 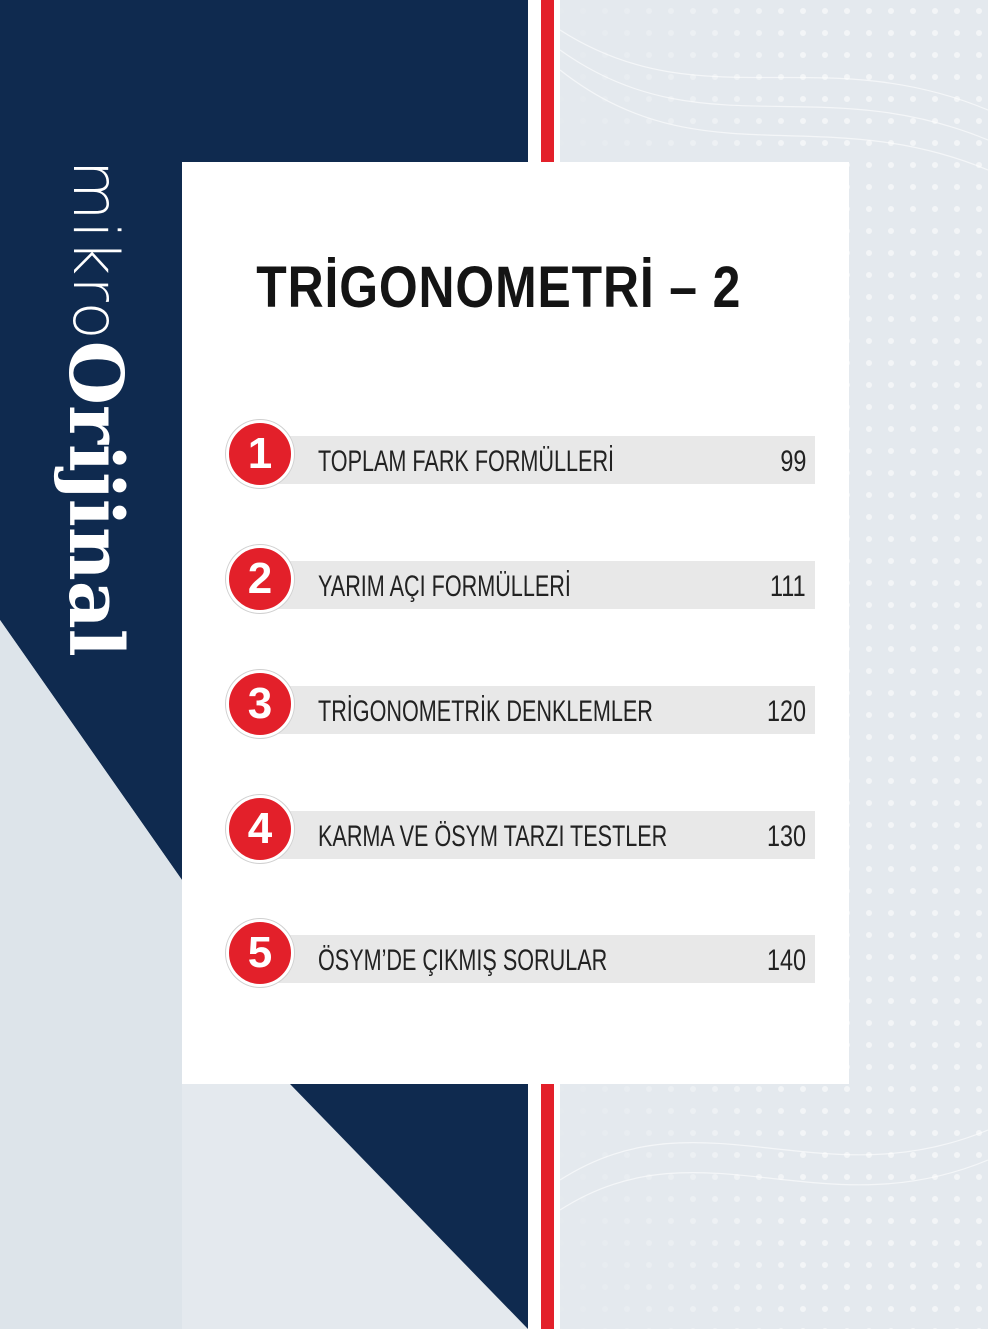 I want to click on toc-item: 3 TRİGONOMETRİK DENKLEMLER 120, so click(x=521, y=706).